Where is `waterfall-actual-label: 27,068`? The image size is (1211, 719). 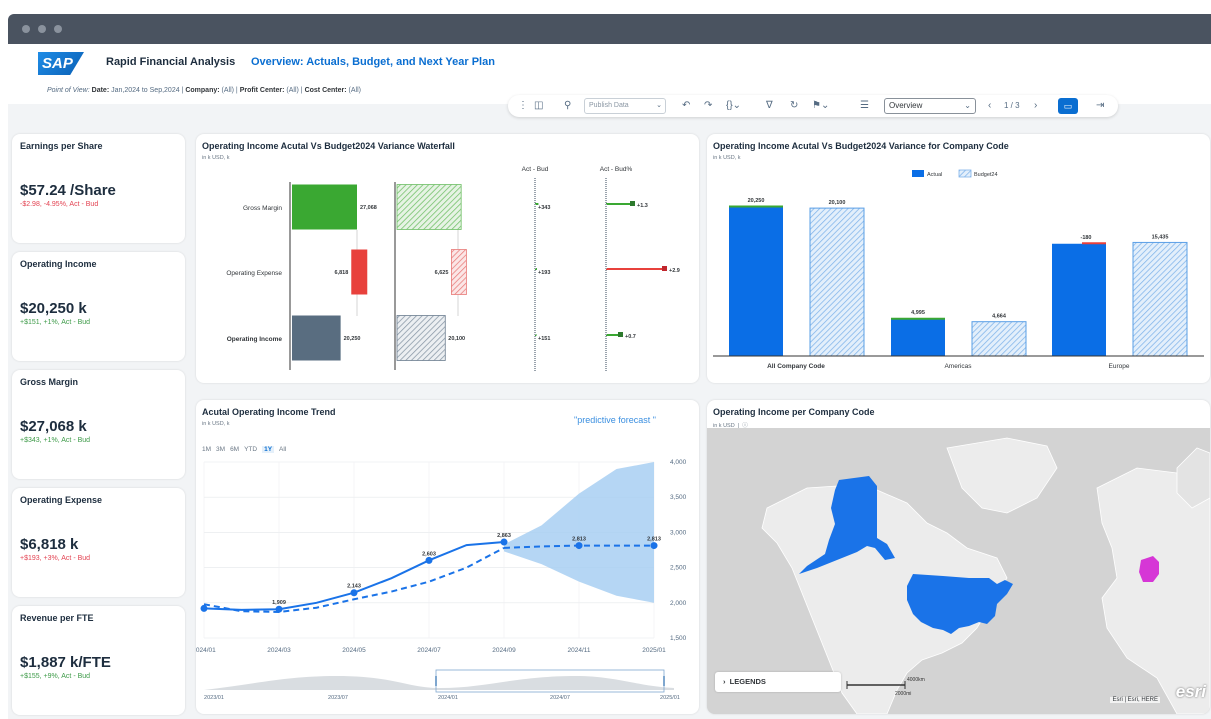
waterfall-actual-label: 27,068 is located at coordinates (368, 208).